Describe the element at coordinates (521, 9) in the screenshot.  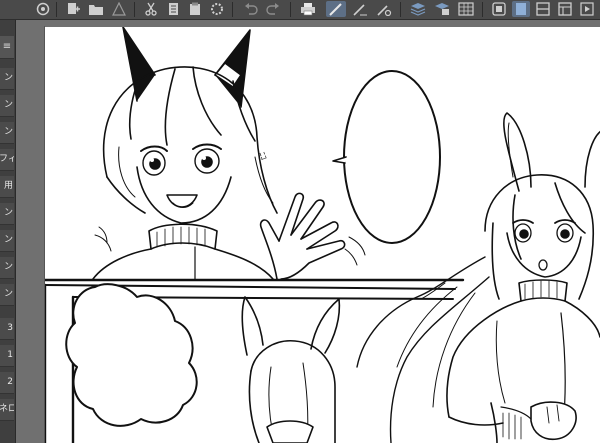
I see `panel-icon` at that location.